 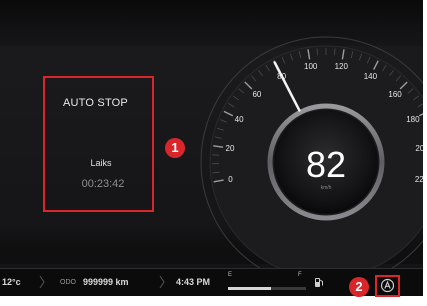 What do you see at coordinates (230, 179) in the screenshot?
I see `gauge-tick-label: 0` at bounding box center [230, 179].